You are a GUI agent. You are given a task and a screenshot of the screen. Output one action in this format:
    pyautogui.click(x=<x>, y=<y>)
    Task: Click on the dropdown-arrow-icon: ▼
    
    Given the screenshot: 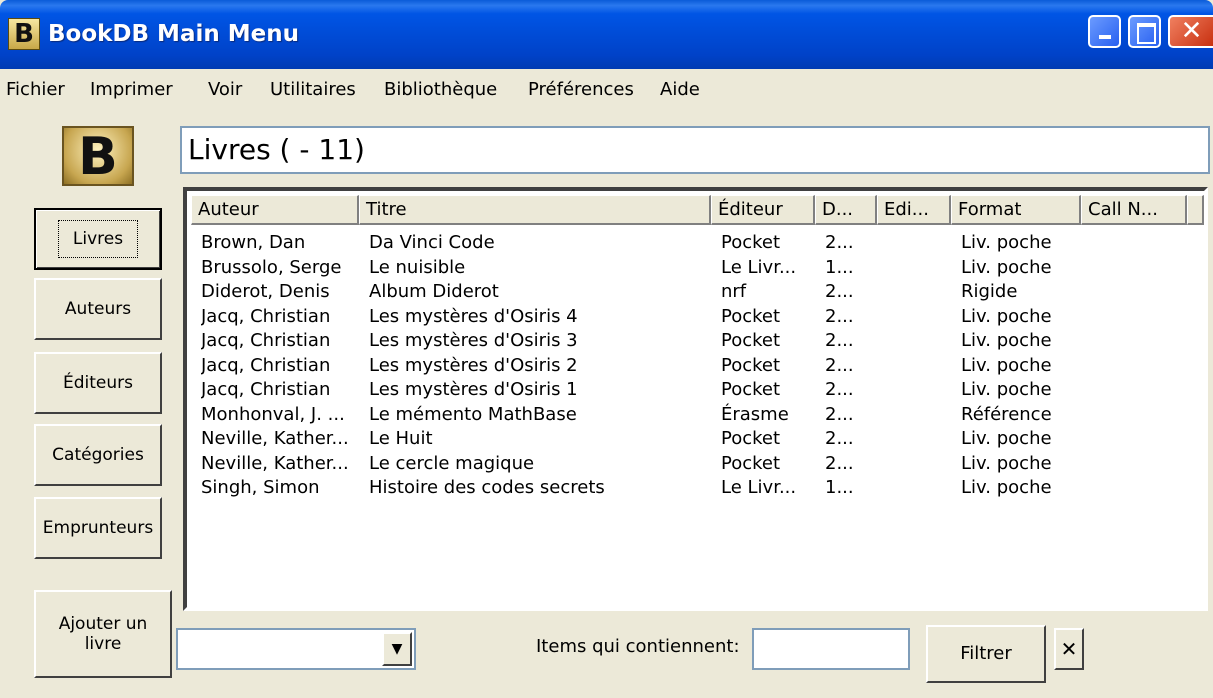 What is the action you would take?
    pyautogui.click(x=397, y=649)
    